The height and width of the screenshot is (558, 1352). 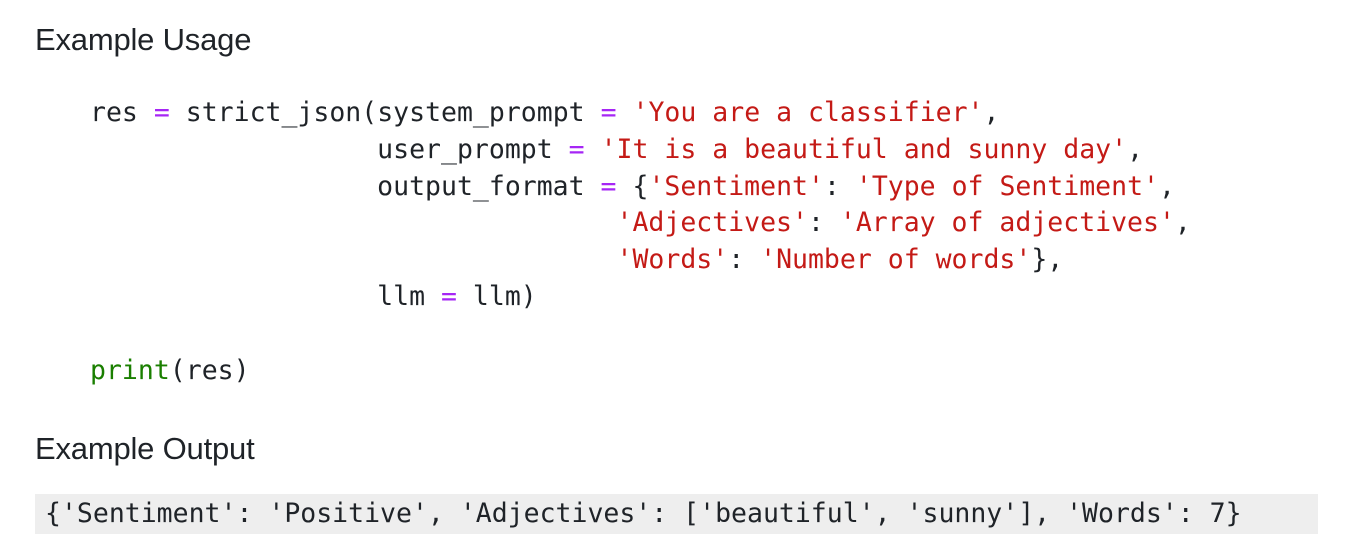 What do you see at coordinates (672, 260) in the screenshot?
I see `code-string: 'Words'` at bounding box center [672, 260].